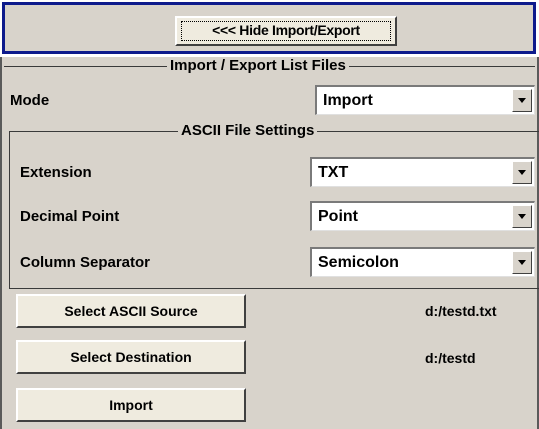 Image resolution: width=539 pixels, height=429 pixels. Describe the element at coordinates (422, 262) in the screenshot. I see `column-separator-select: Semicolon` at that location.